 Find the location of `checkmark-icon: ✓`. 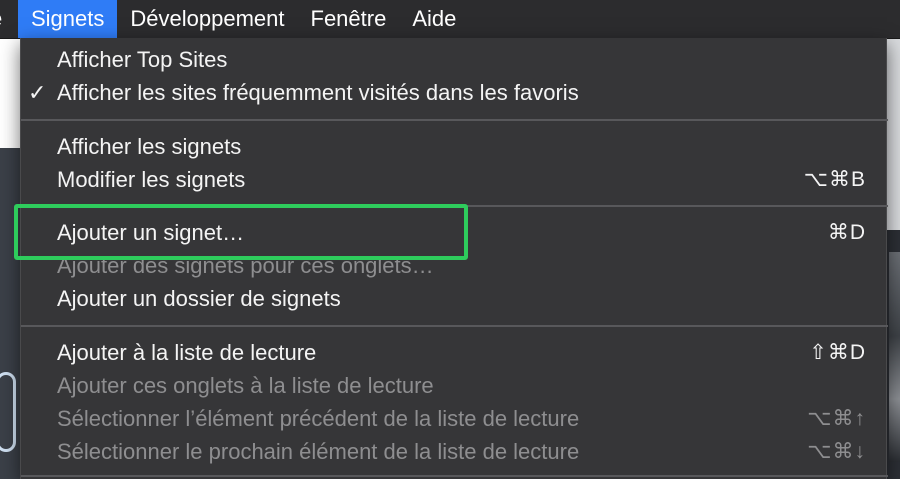

checkmark-icon: ✓ is located at coordinates (37, 92).